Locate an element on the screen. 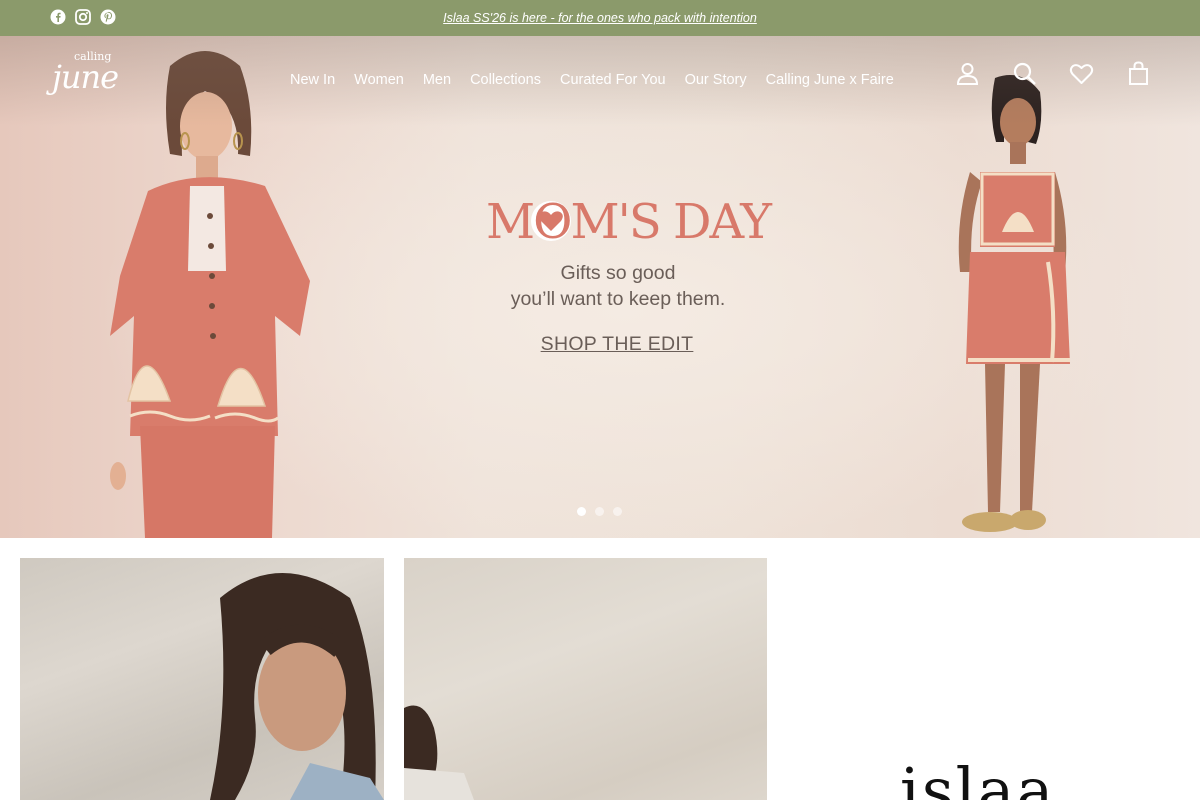 This screenshot has width=1200, height=800. islaa-brand-wordmark: islaa is located at coordinates (978, 777).